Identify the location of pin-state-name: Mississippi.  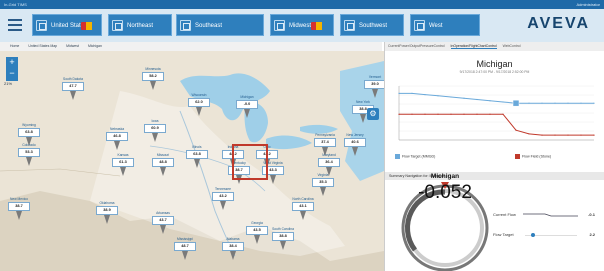
(185, 239).